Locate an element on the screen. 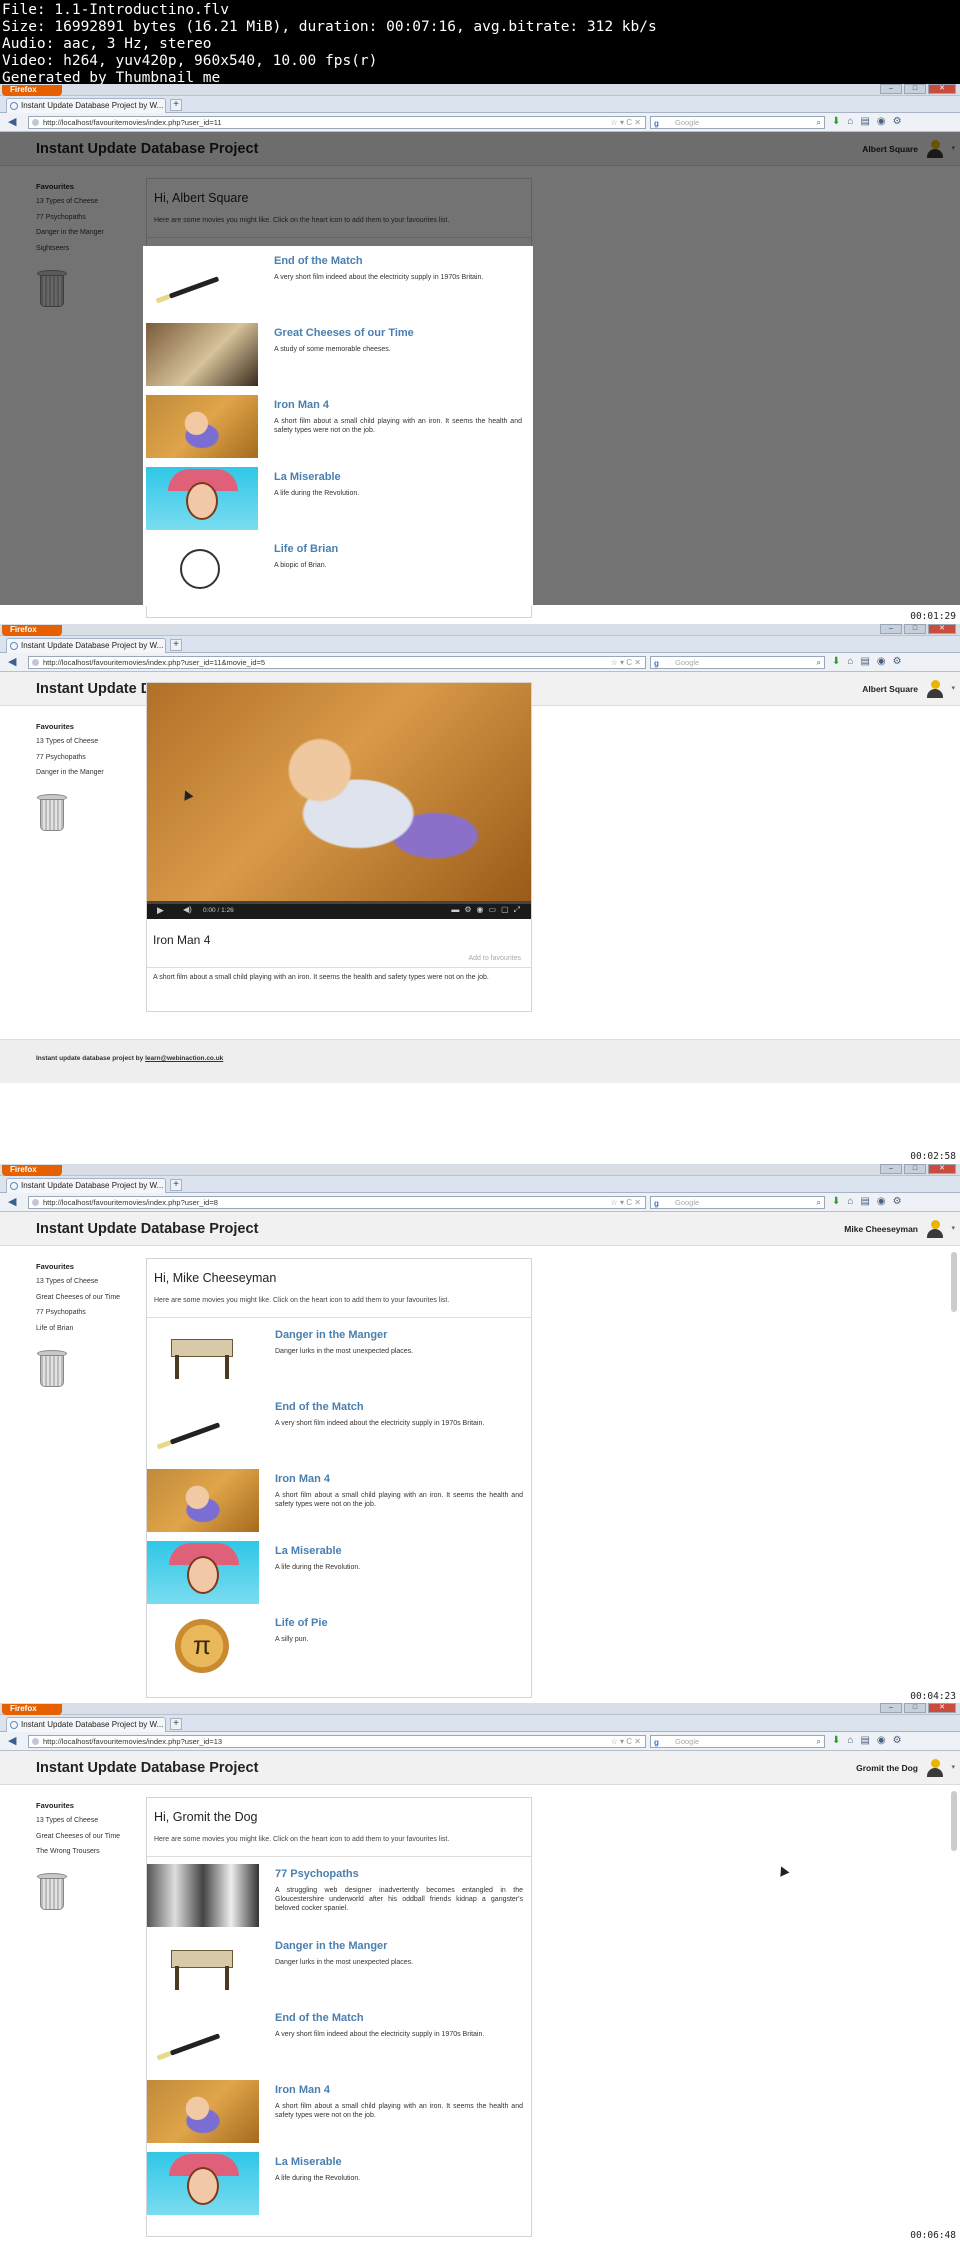 The image size is (960, 2243). movie-thumbnail: π is located at coordinates (203, 1644).